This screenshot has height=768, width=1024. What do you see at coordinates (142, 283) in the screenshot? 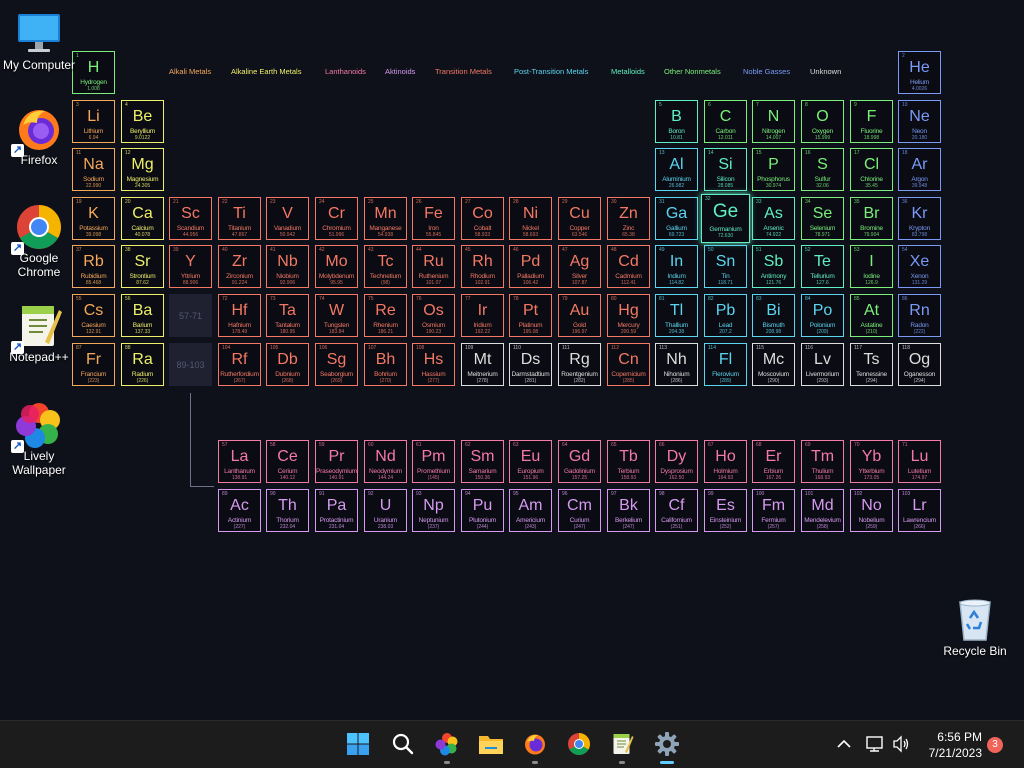
I see `atomic-mass: 87.62` at bounding box center [142, 283].